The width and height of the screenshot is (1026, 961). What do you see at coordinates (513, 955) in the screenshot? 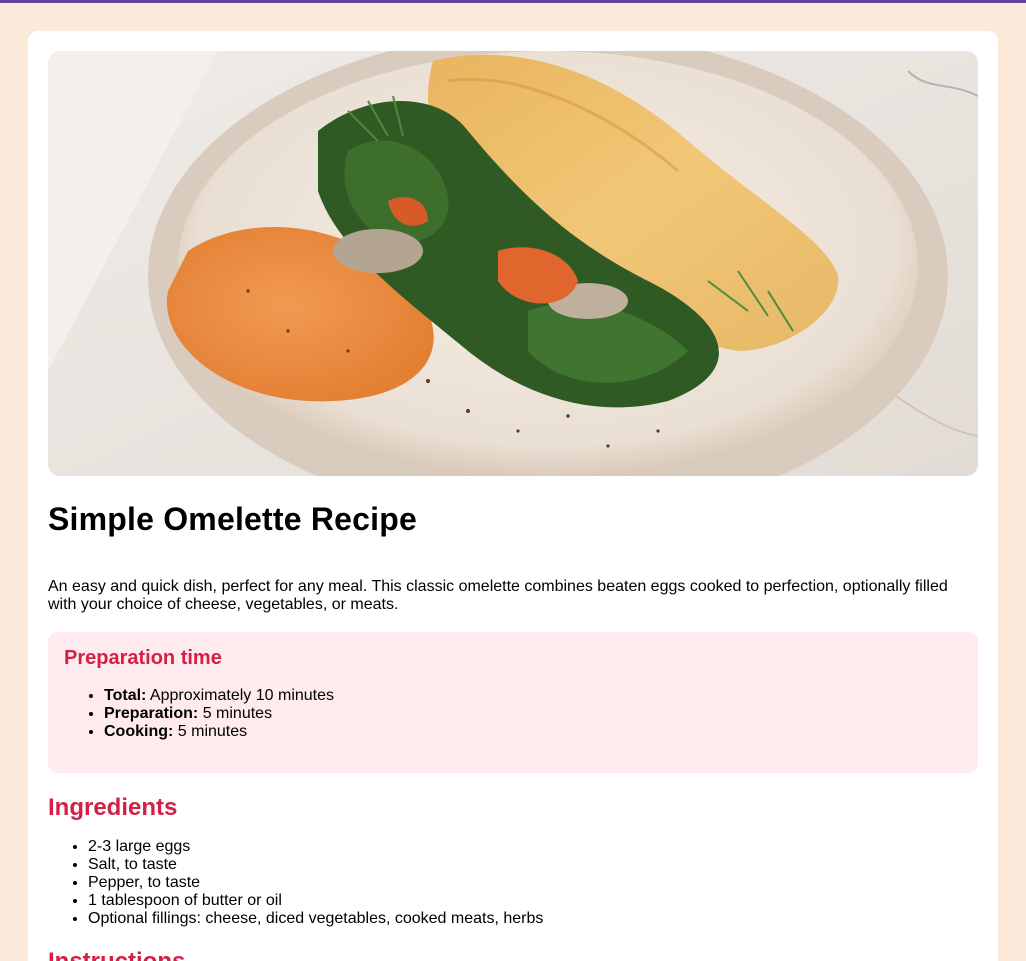
I see `instructions-heading: Instructions` at bounding box center [513, 955].